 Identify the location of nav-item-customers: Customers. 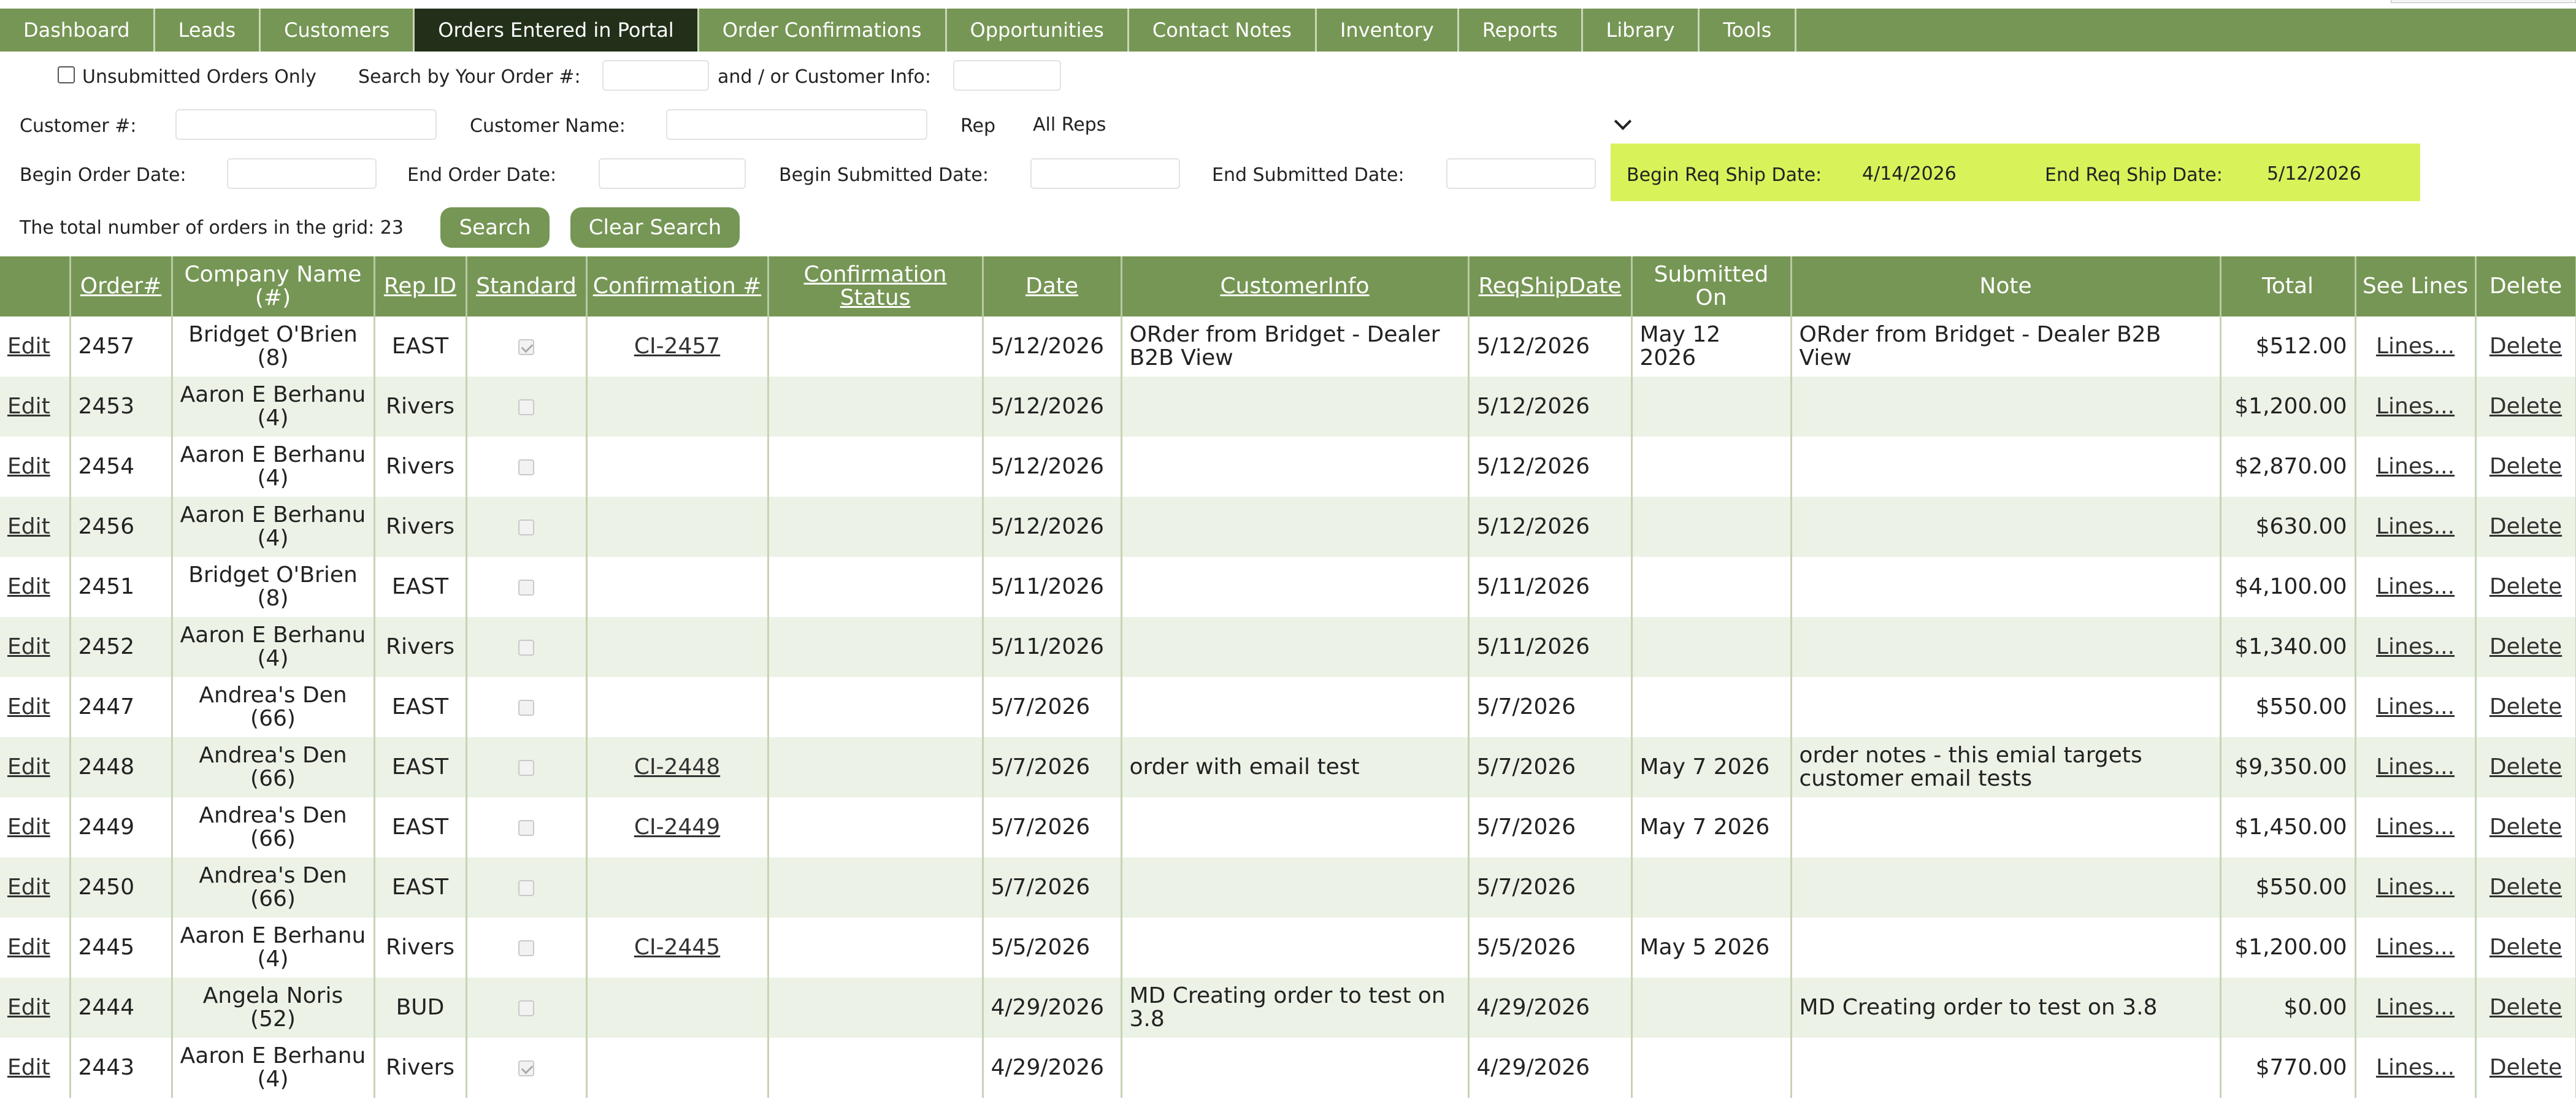
(338, 30).